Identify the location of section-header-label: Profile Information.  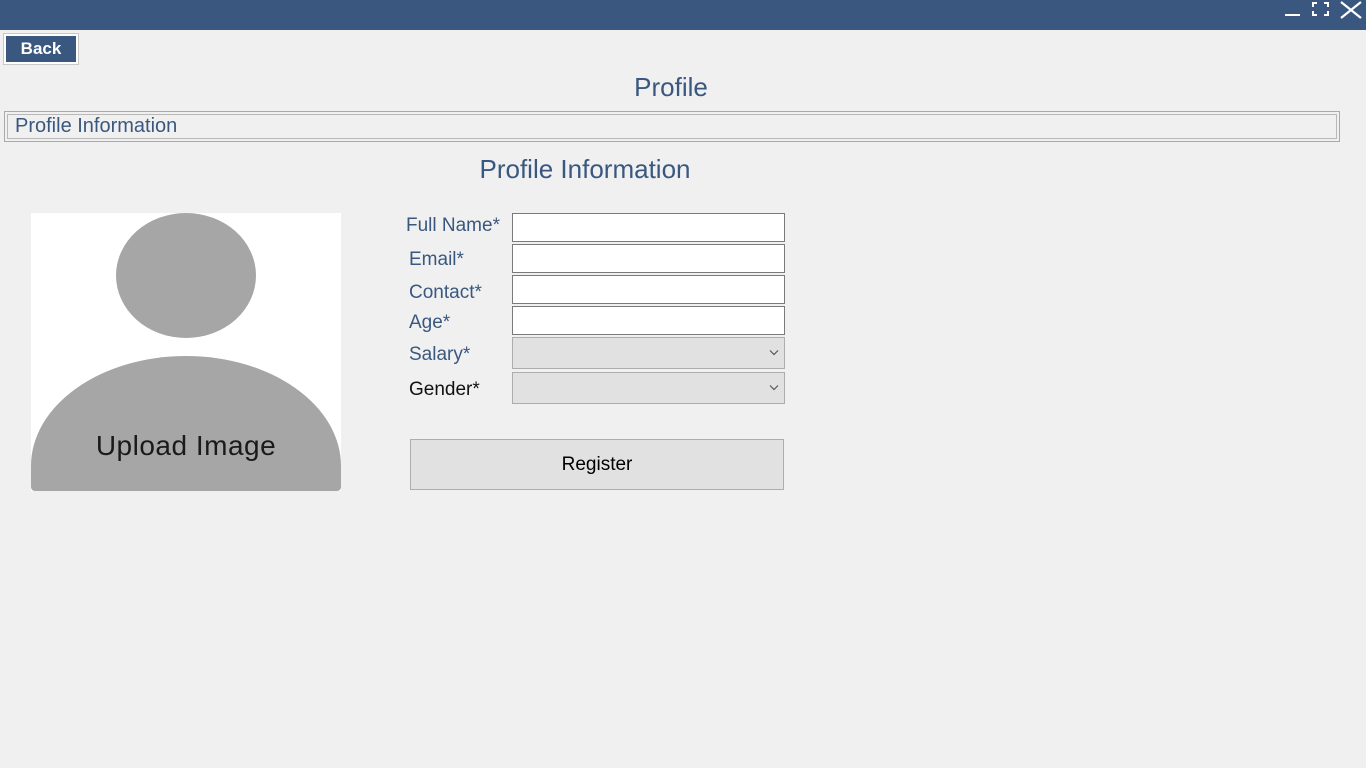
(96, 126).